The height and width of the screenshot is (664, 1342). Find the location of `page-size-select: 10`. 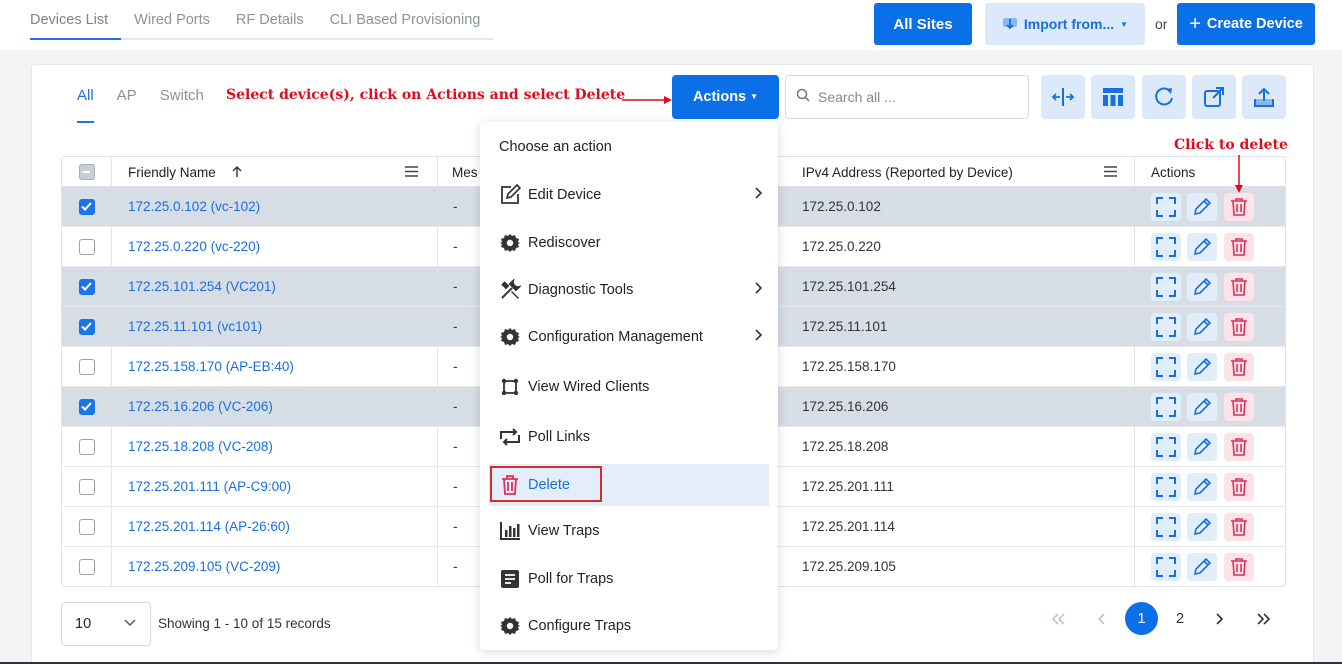

page-size-select: 10 is located at coordinates (106, 624).